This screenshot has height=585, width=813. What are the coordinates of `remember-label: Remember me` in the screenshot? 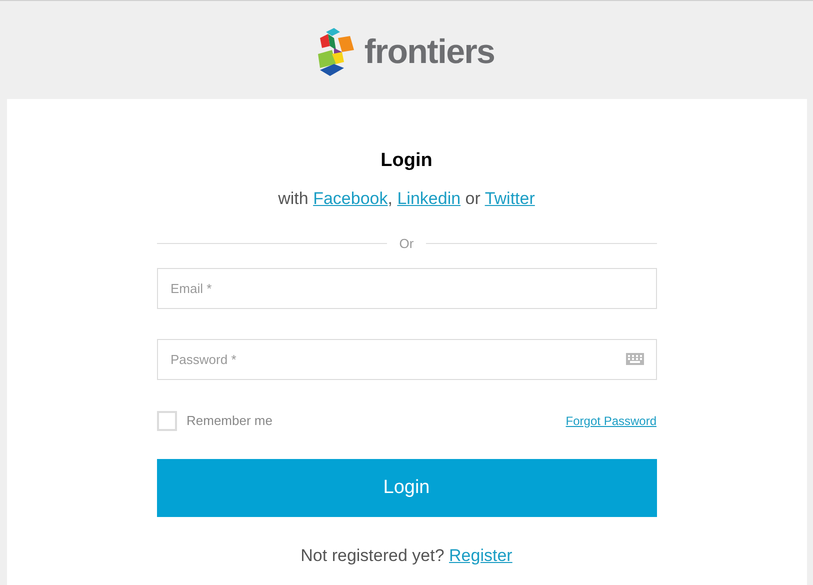 It's located at (229, 421).